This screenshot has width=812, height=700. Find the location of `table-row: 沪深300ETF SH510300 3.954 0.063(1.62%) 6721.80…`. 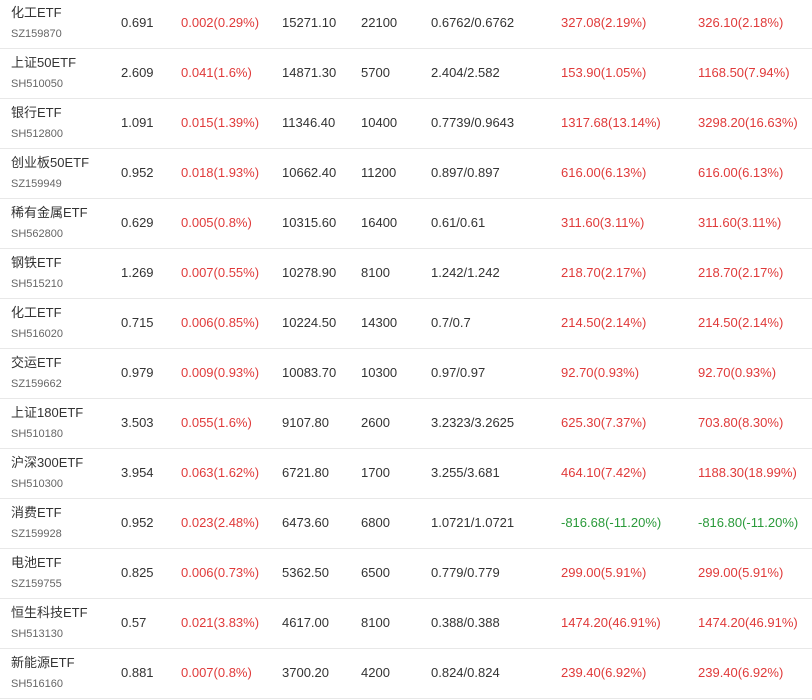

table-row: 沪深300ETF SH510300 3.954 0.063(1.62%) 6721.80… is located at coordinates (406, 474).